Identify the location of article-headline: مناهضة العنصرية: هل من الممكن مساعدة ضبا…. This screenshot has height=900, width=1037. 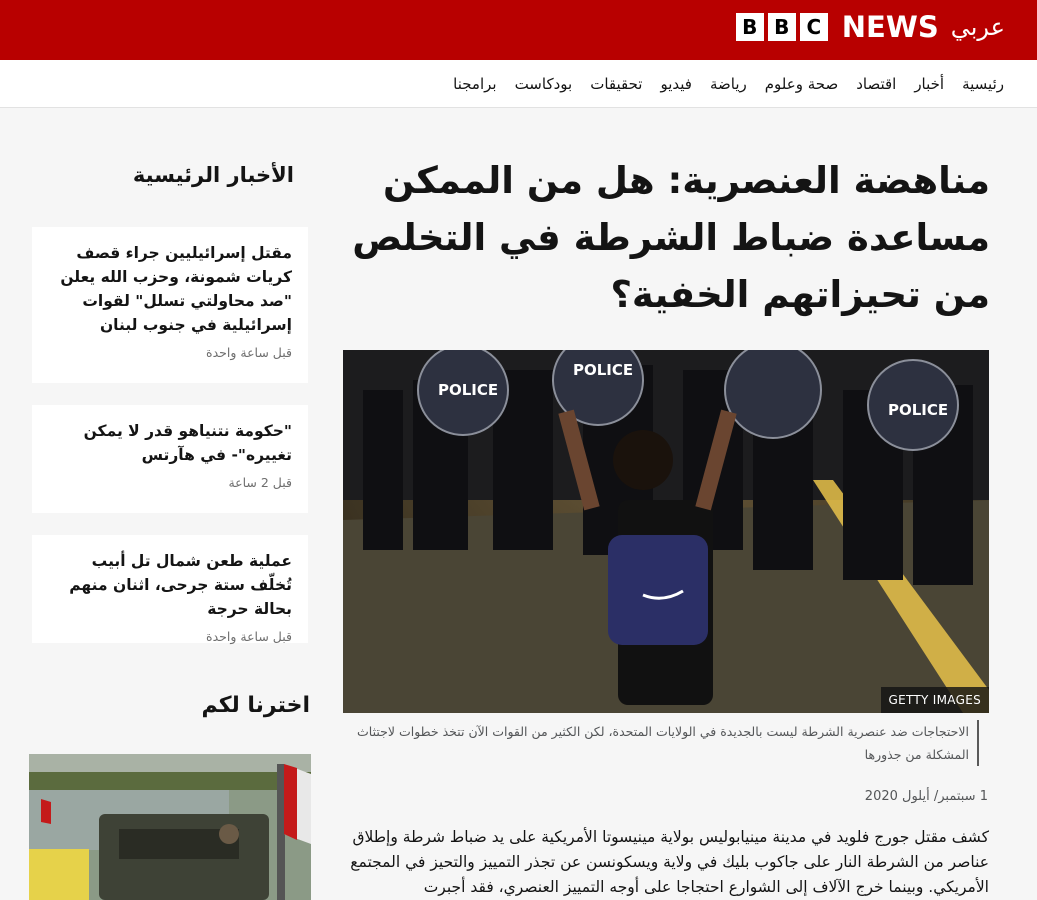
(671, 237).